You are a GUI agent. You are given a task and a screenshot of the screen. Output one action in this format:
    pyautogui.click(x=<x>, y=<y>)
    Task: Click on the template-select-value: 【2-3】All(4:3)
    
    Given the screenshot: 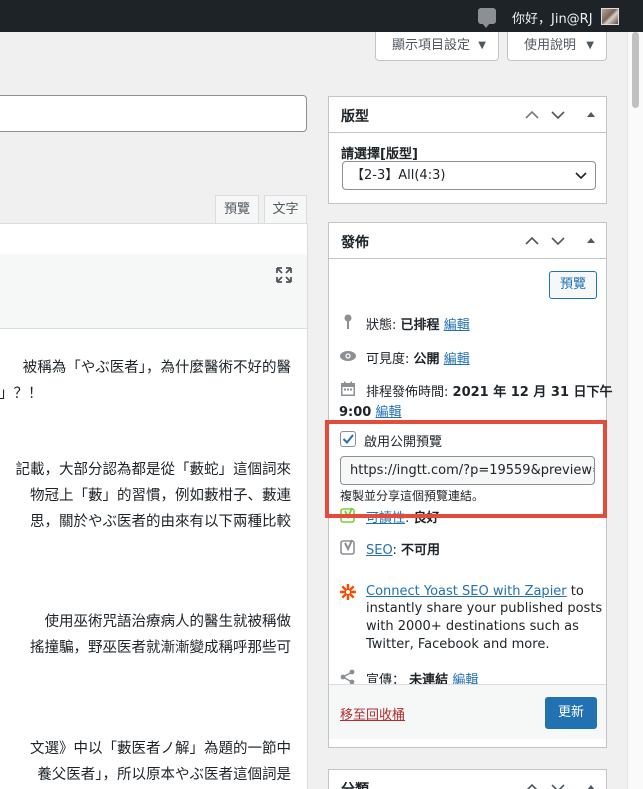 What is the action you would take?
    pyautogui.click(x=398, y=175)
    